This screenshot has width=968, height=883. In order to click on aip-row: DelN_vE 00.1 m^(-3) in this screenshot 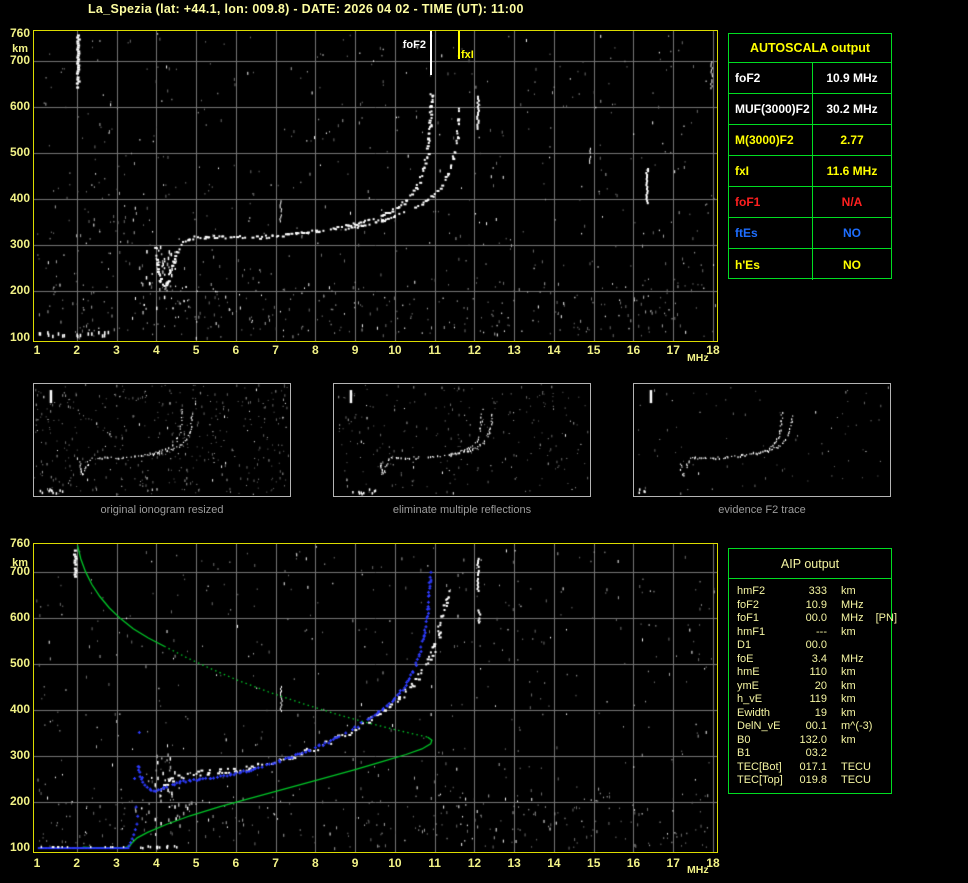, I will do `click(814, 727)`.